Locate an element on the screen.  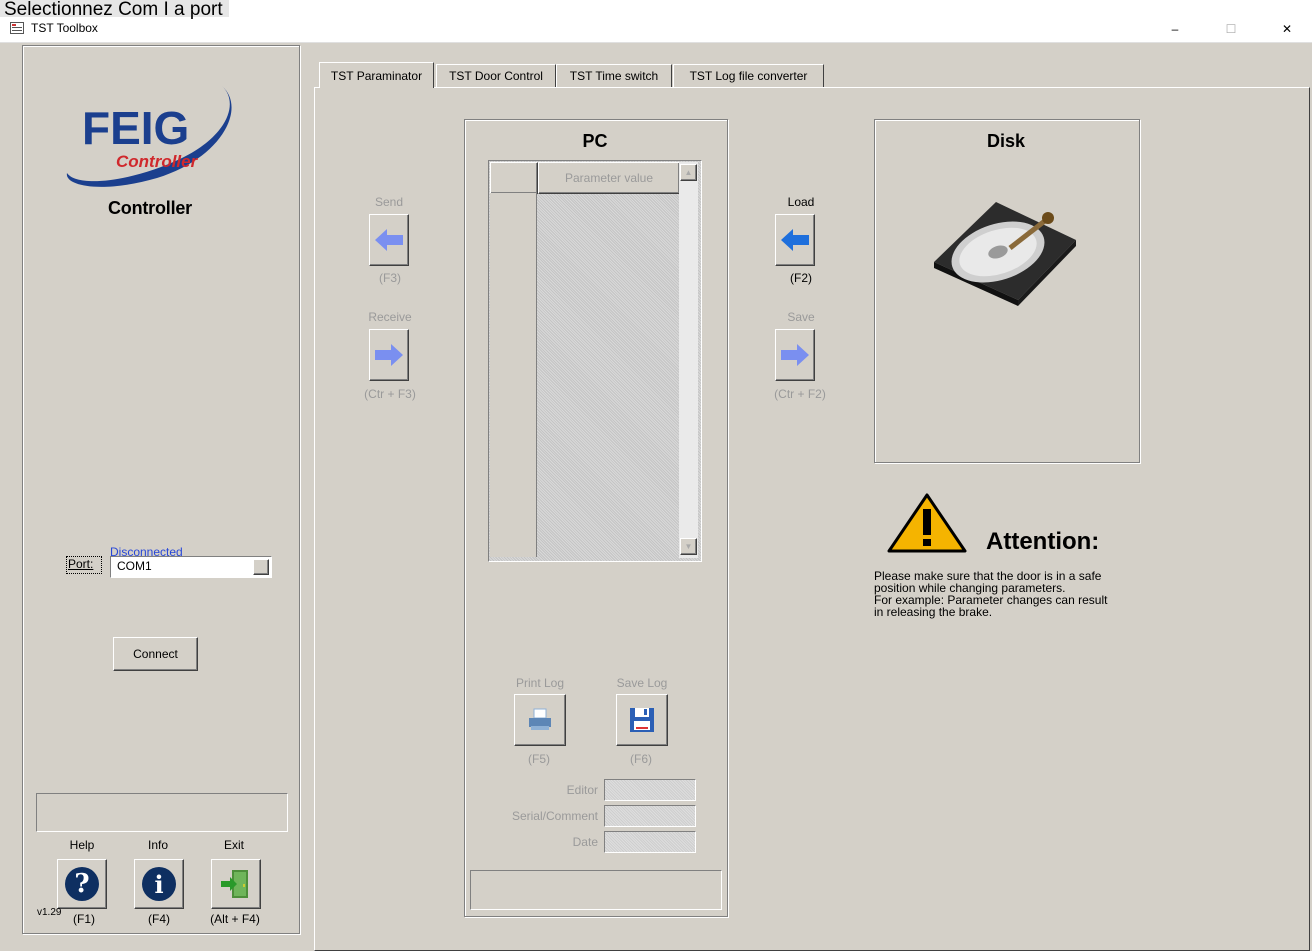
serial-comment-field is located at coordinates (650, 816).